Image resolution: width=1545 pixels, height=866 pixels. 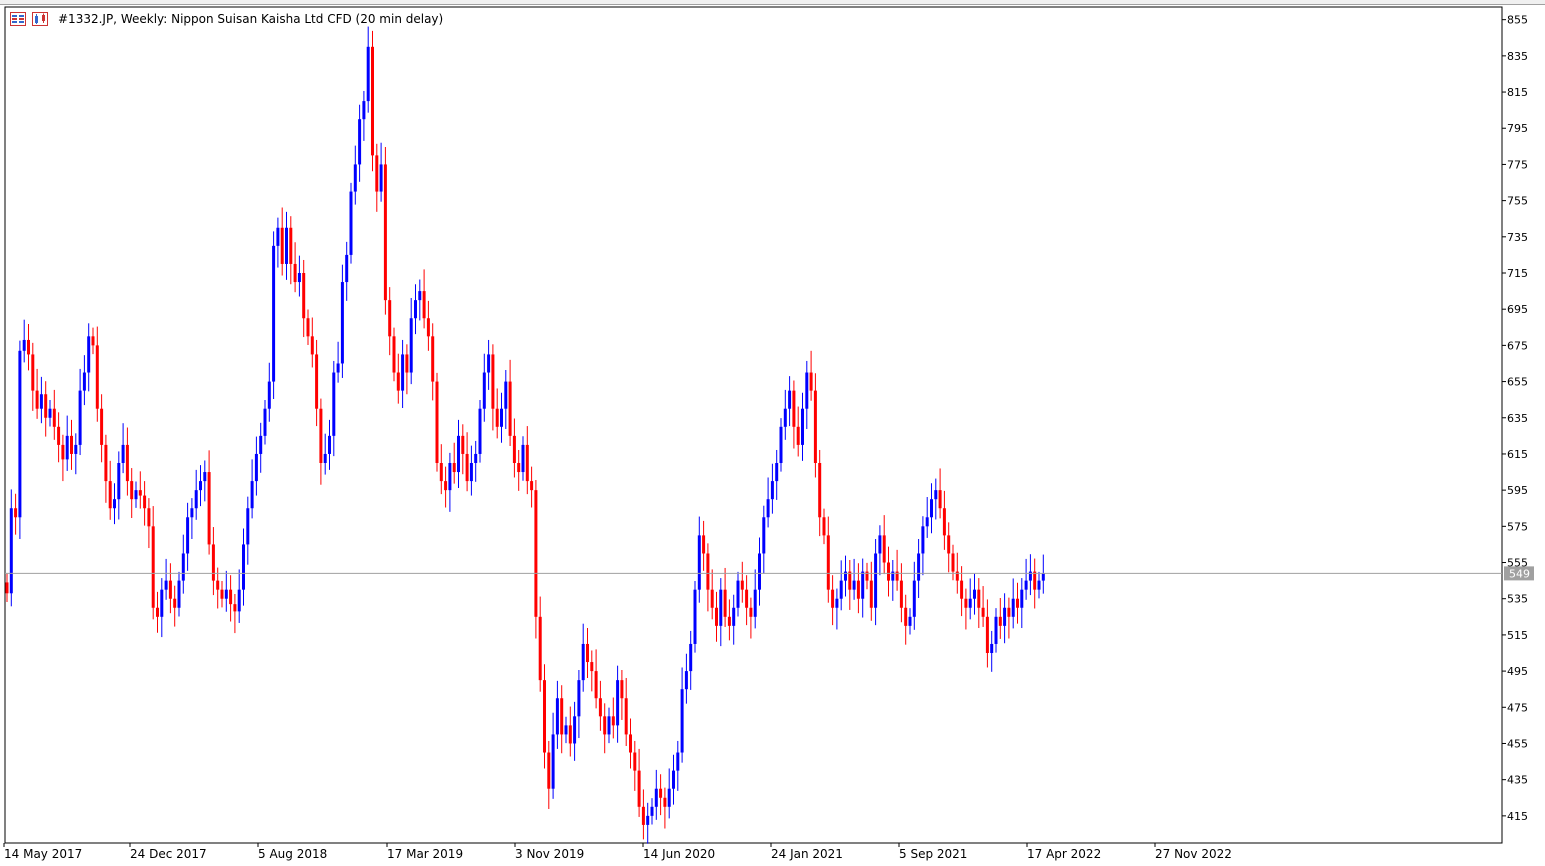 I want to click on y-tick-label: 595, so click(x=1517, y=490).